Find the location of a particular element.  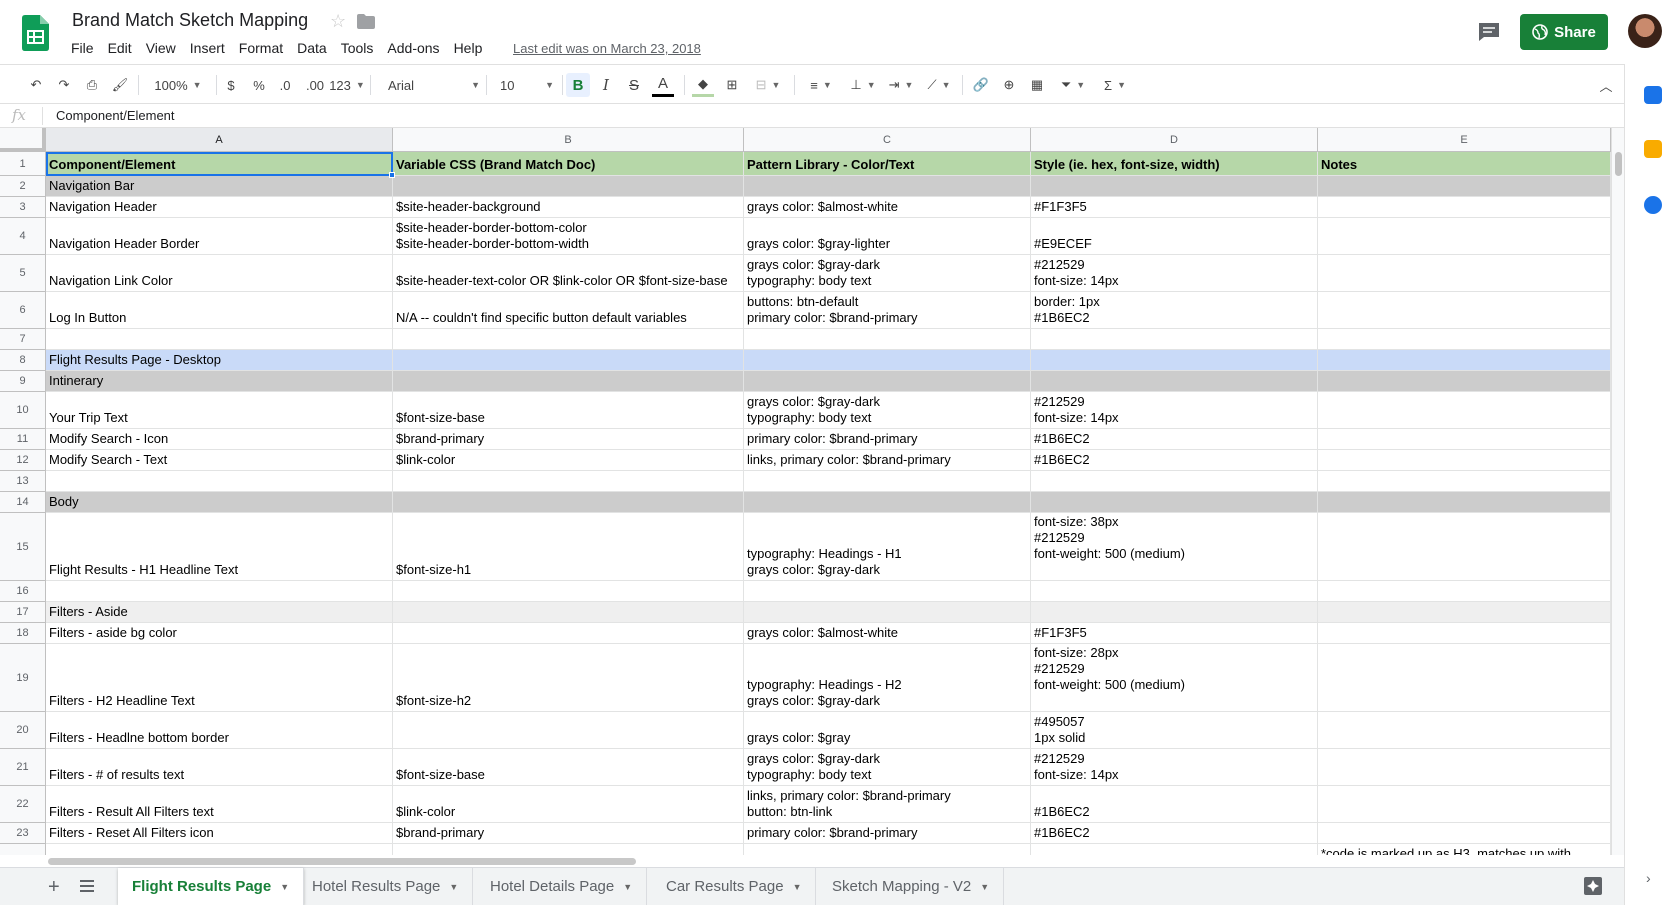

row-header: 6 is located at coordinates (23, 310).